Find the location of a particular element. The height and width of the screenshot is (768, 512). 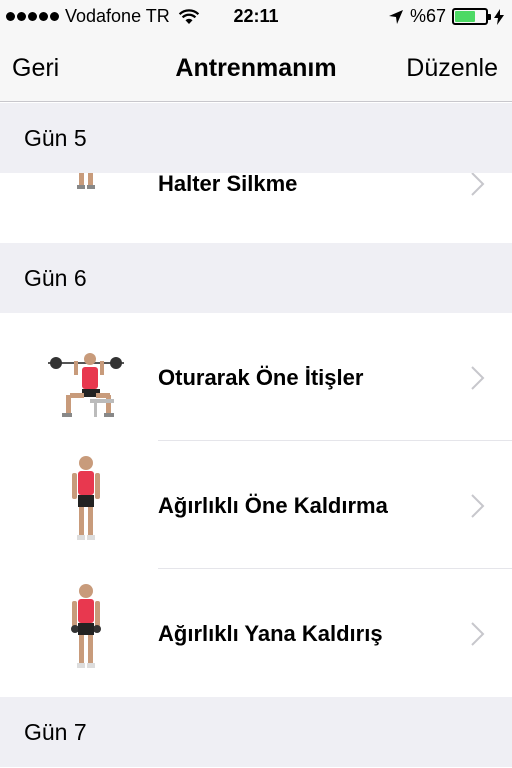

lateral-raise-figure-icon is located at coordinates (86, 626).